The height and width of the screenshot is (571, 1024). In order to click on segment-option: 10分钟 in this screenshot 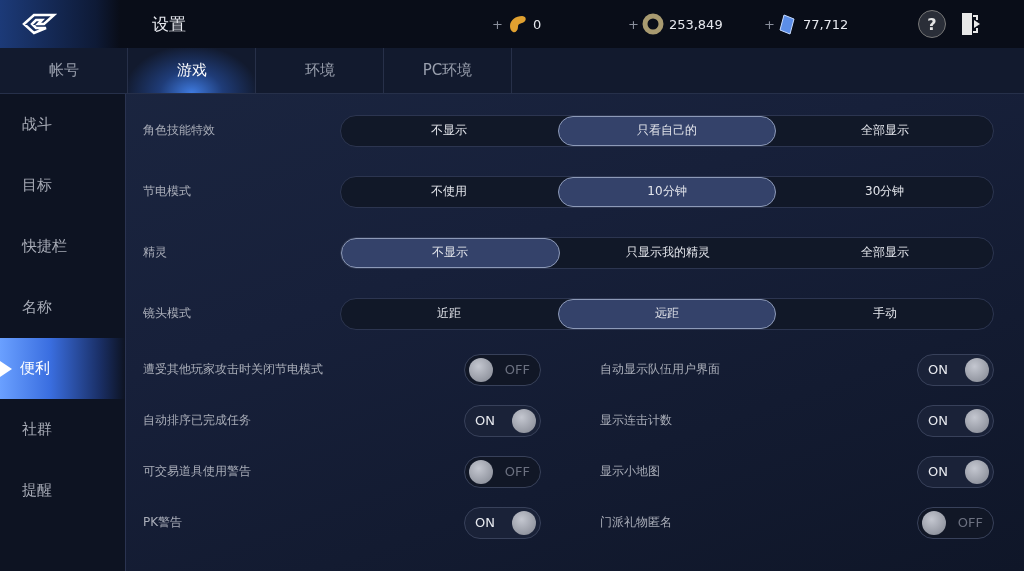, I will do `click(667, 191)`.